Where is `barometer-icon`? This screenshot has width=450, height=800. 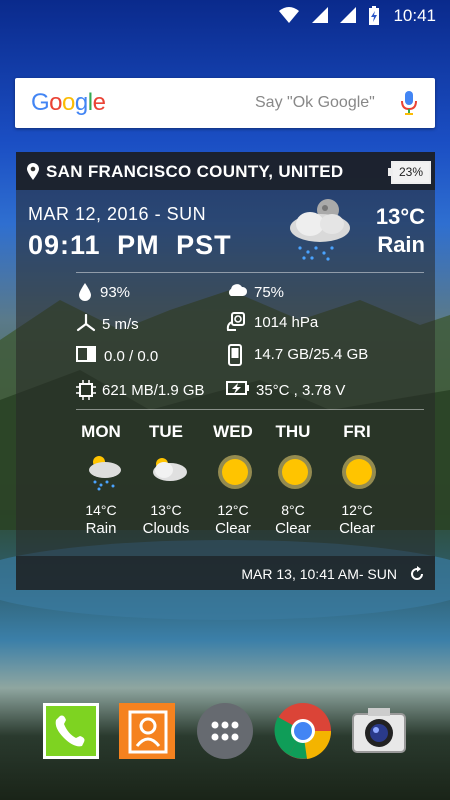
barometer-icon is located at coordinates (235, 321).